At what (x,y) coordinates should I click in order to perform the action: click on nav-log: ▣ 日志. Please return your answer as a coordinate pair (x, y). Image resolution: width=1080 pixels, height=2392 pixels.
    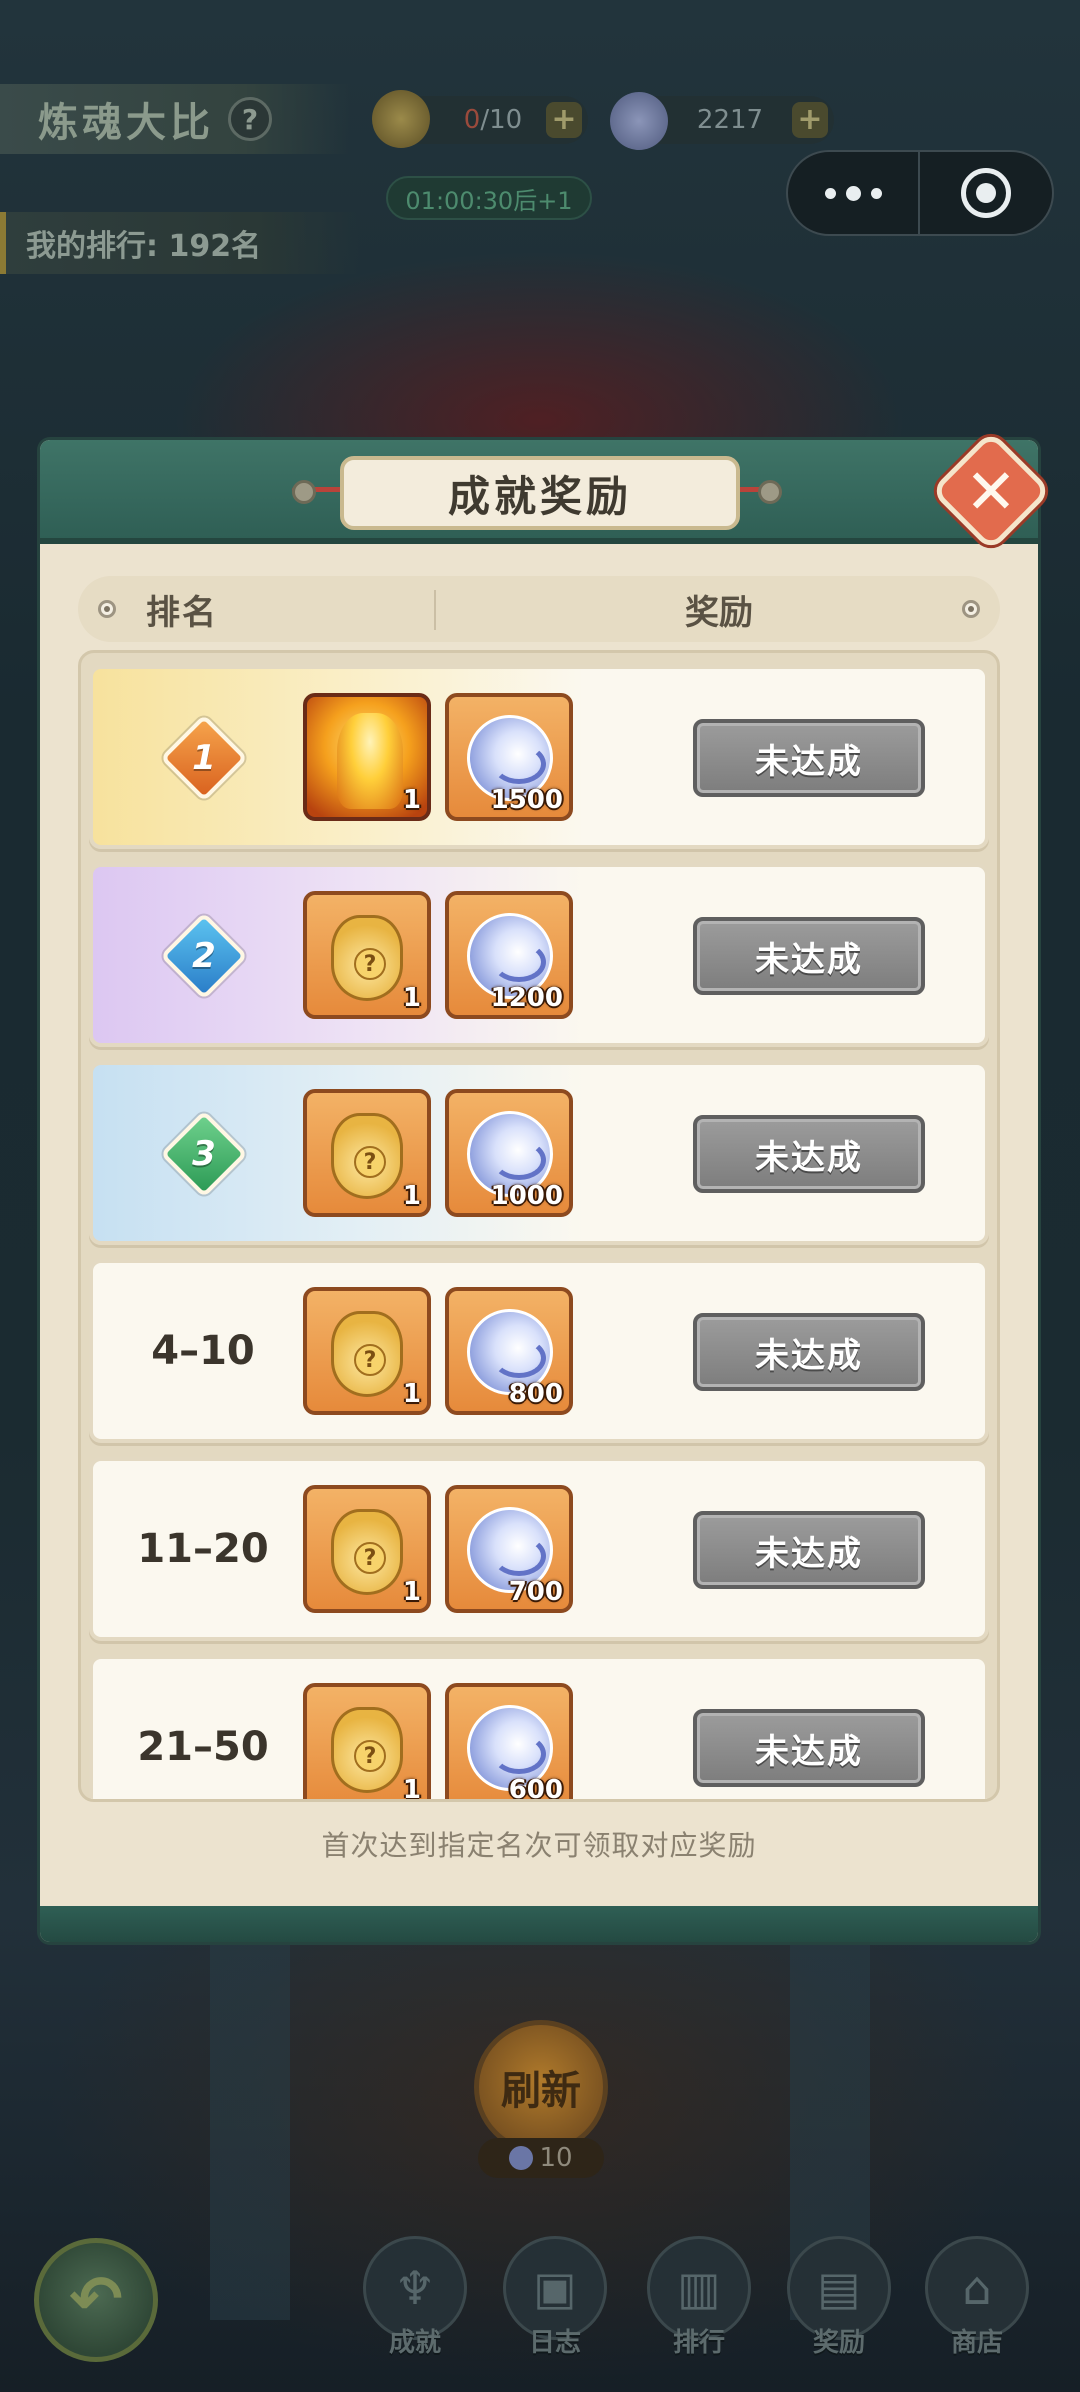
    Looking at the image, I should click on (555, 2297).